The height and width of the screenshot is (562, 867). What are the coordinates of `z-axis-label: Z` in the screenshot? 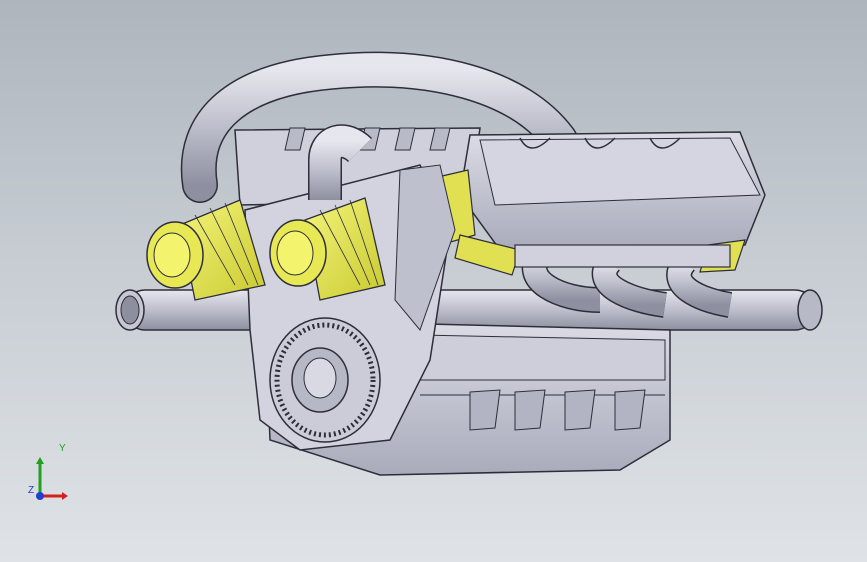 It's located at (31, 490).